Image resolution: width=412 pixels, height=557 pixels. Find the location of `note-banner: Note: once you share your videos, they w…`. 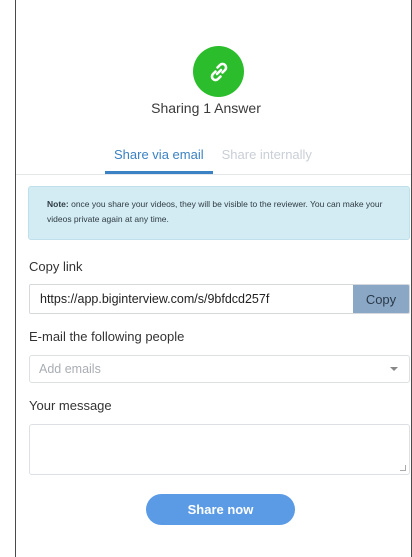

note-banner: Note: once you share your videos, they w… is located at coordinates (219, 213).